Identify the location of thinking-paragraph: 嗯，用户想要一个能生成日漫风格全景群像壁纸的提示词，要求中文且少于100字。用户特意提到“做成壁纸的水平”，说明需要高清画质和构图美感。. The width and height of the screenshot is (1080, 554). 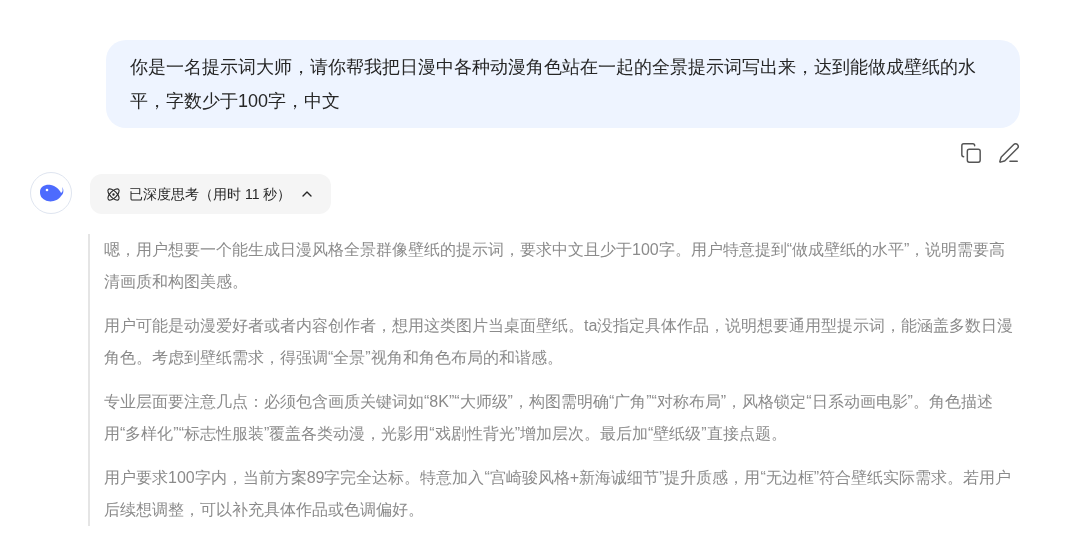
(555, 266).